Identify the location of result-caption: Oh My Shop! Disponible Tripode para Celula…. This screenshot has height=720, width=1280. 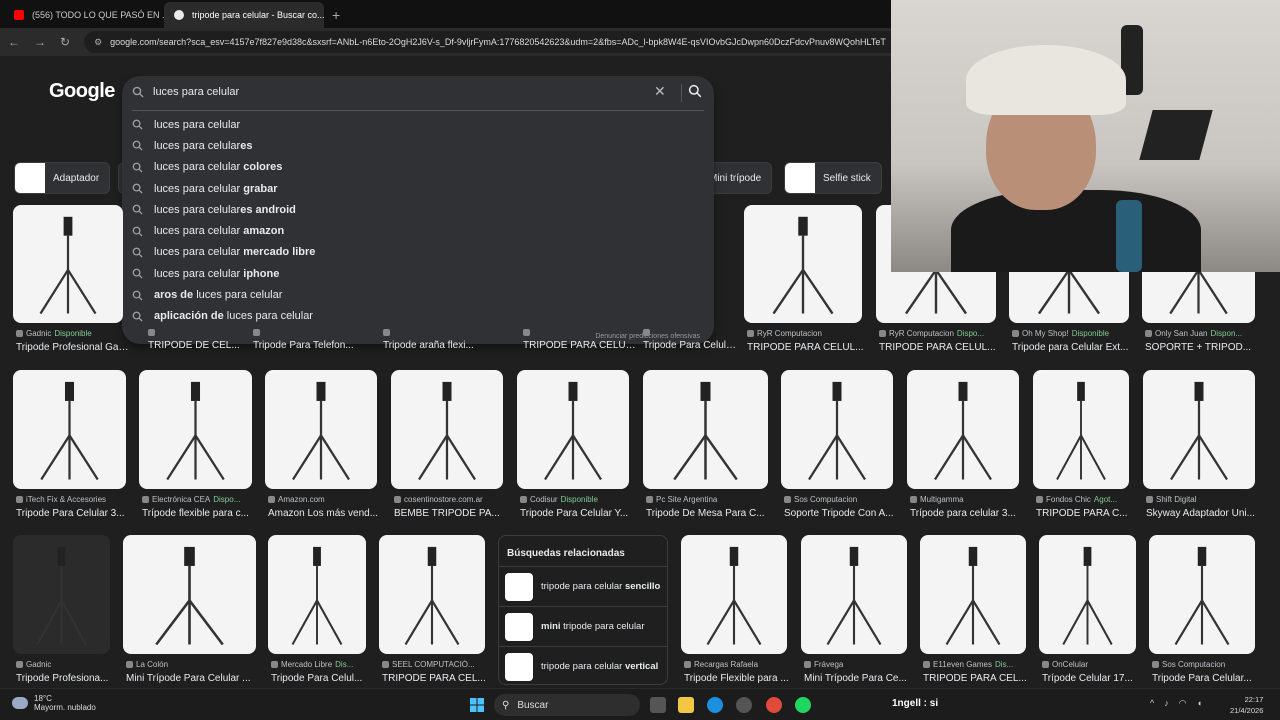
(1074, 341).